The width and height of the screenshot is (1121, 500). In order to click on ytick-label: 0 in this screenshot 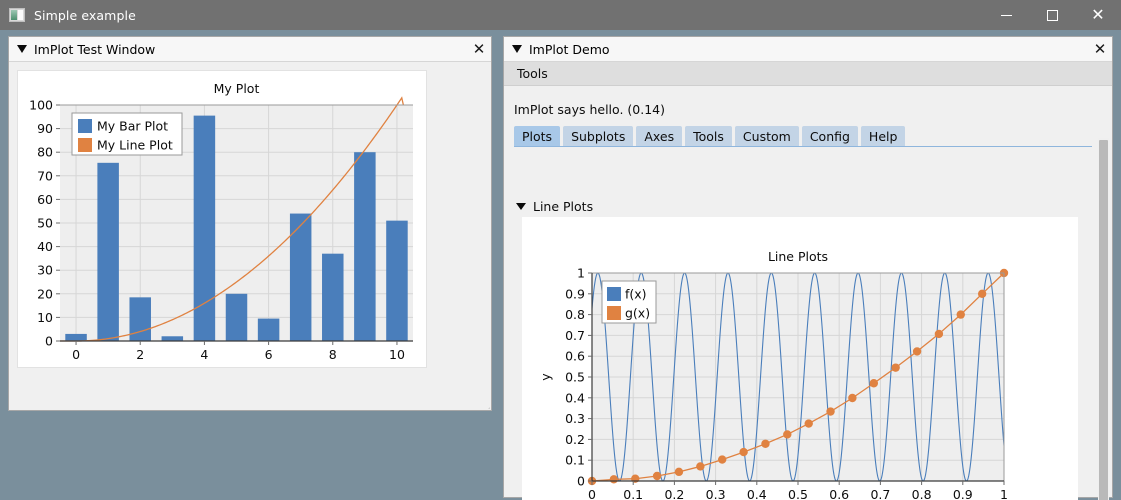, I will do `click(49, 341)`.